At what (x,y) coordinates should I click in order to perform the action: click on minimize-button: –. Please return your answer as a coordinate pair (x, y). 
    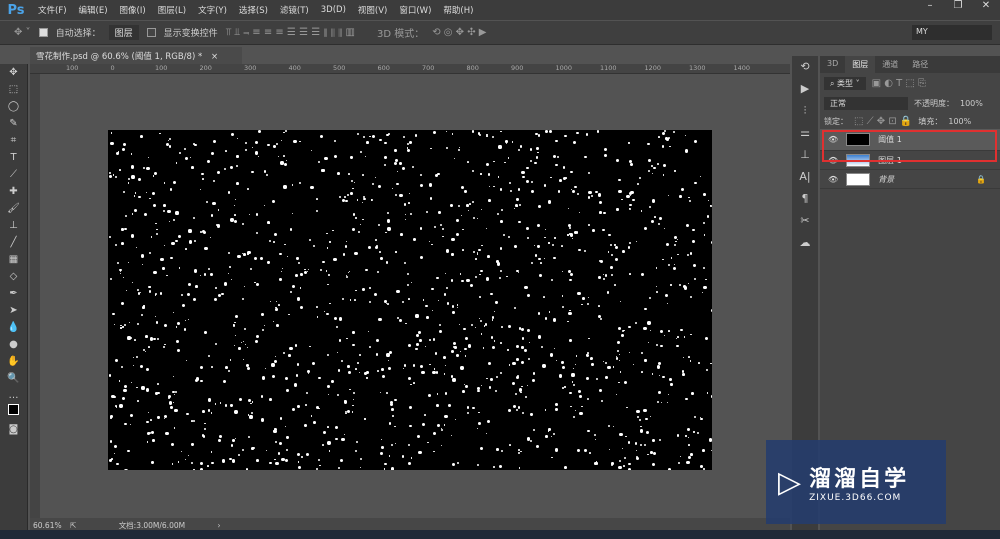
    Looking at the image, I should click on (930, 7).